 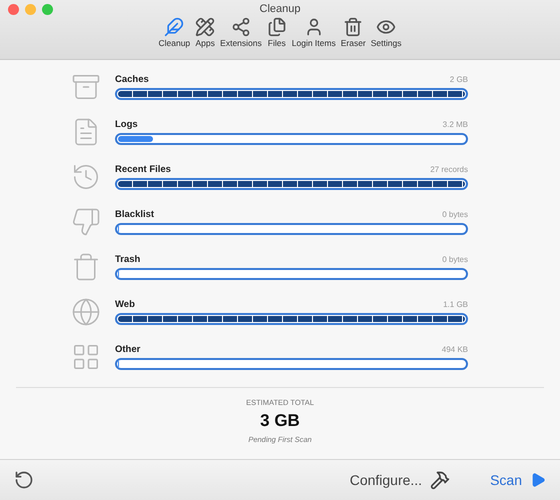 I want to click on trash-can-icon, so click(x=86, y=267).